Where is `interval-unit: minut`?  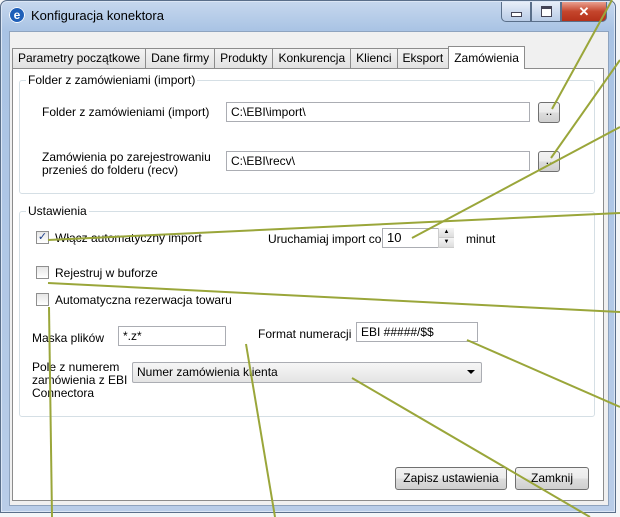
interval-unit: minut is located at coordinates (481, 239).